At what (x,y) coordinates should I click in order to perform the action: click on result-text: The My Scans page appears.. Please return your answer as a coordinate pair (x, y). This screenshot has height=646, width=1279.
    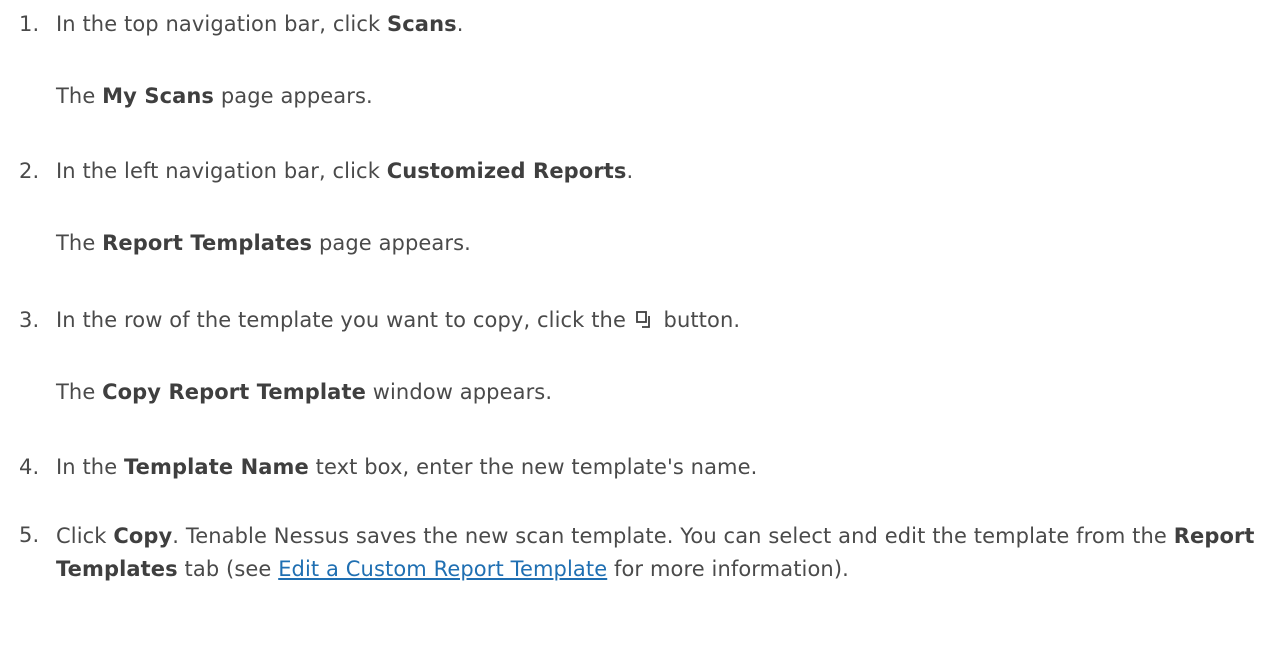
    Looking at the image, I should click on (214, 96).